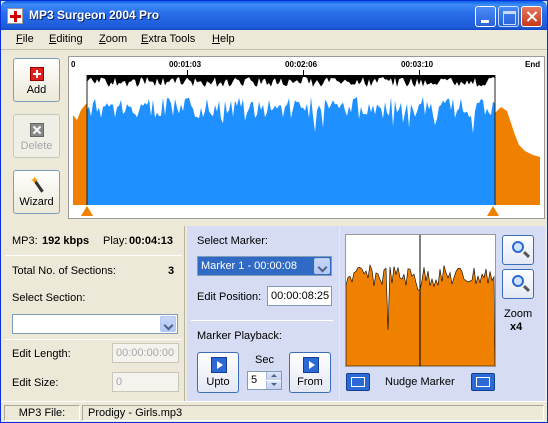 The height and width of the screenshot is (423, 548). What do you see at coordinates (264, 380) in the screenshot?
I see `seconds-spinner: 5` at bounding box center [264, 380].